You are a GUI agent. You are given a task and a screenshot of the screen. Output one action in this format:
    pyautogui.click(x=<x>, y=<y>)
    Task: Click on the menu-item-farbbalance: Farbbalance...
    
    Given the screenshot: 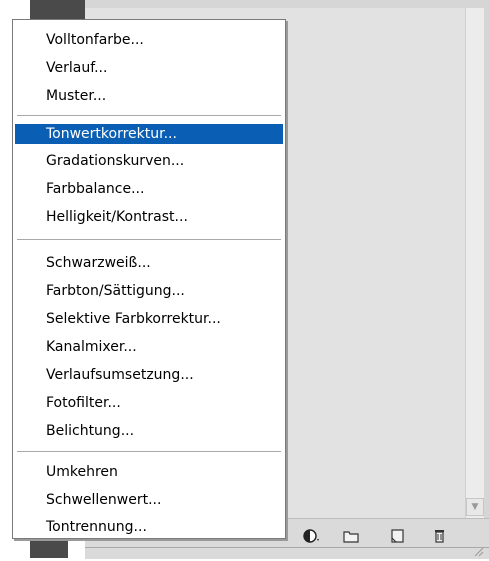 What is the action you would take?
    pyautogui.click(x=149, y=189)
    